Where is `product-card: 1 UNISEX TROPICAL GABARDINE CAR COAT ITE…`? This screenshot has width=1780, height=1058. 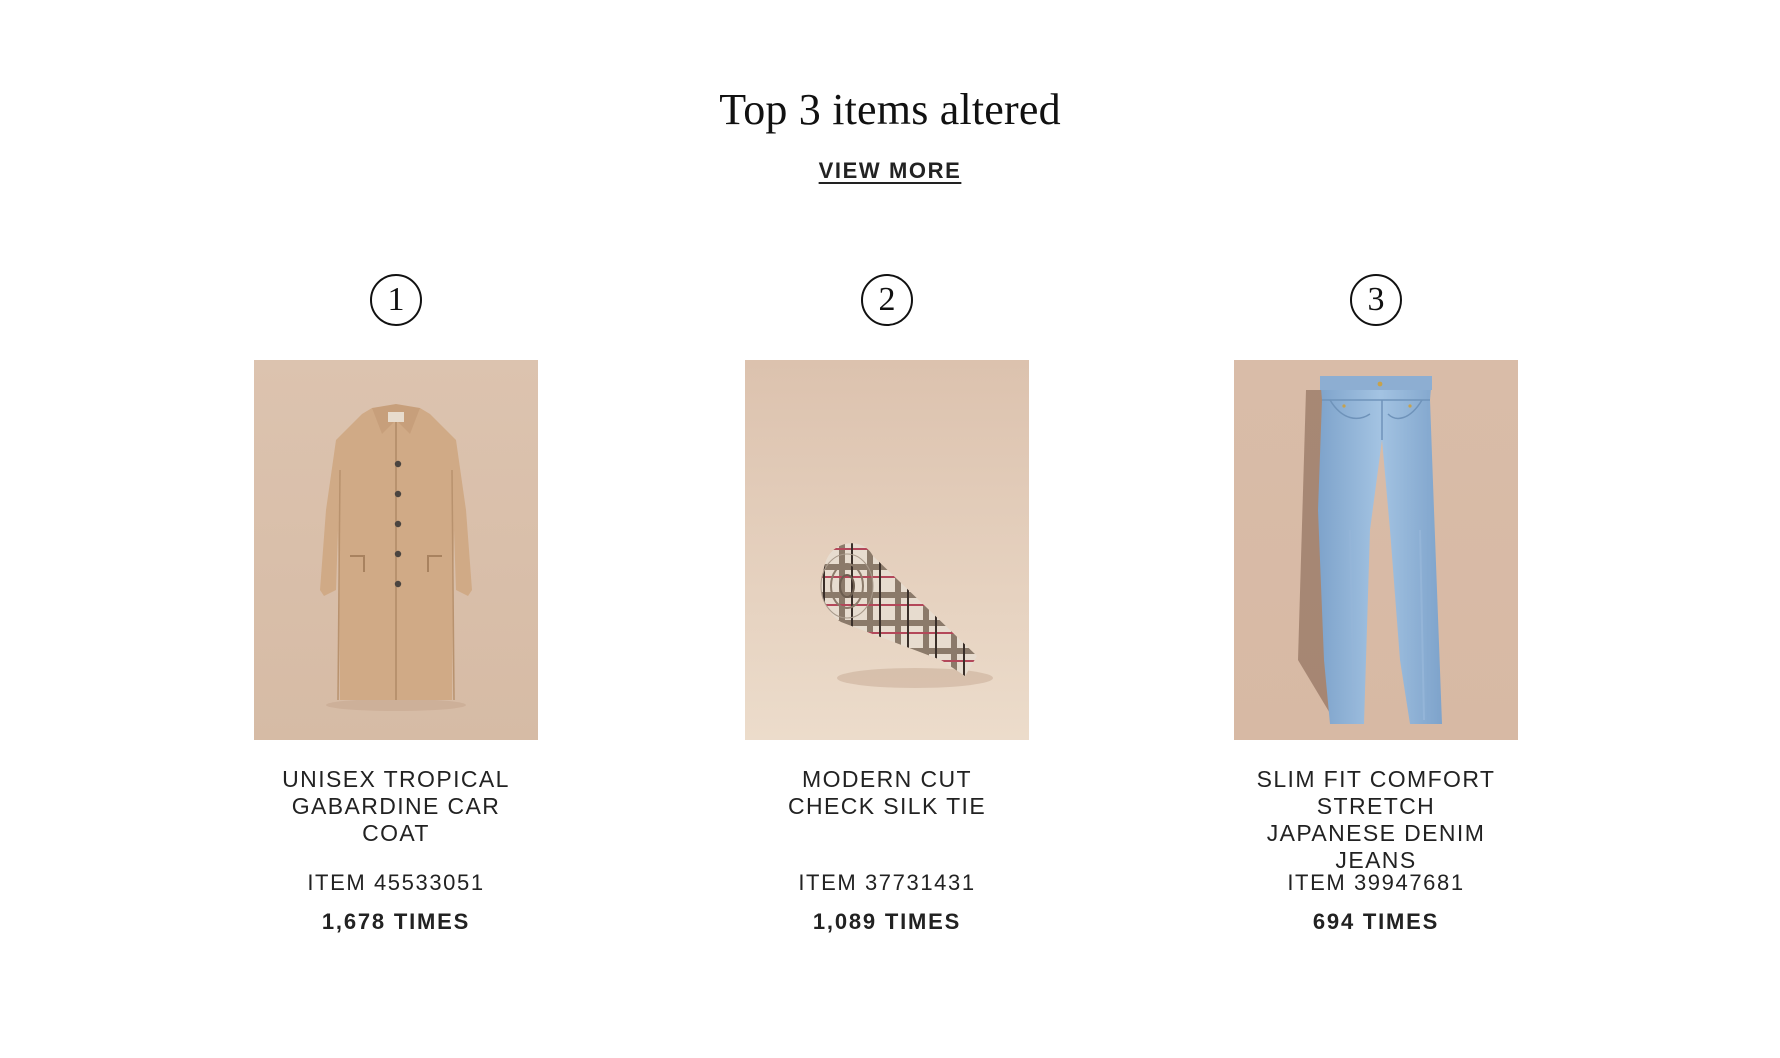 product-card: 1 UNISEX TROPICAL GABARDINE CAR COAT ITE… is located at coordinates (396, 604).